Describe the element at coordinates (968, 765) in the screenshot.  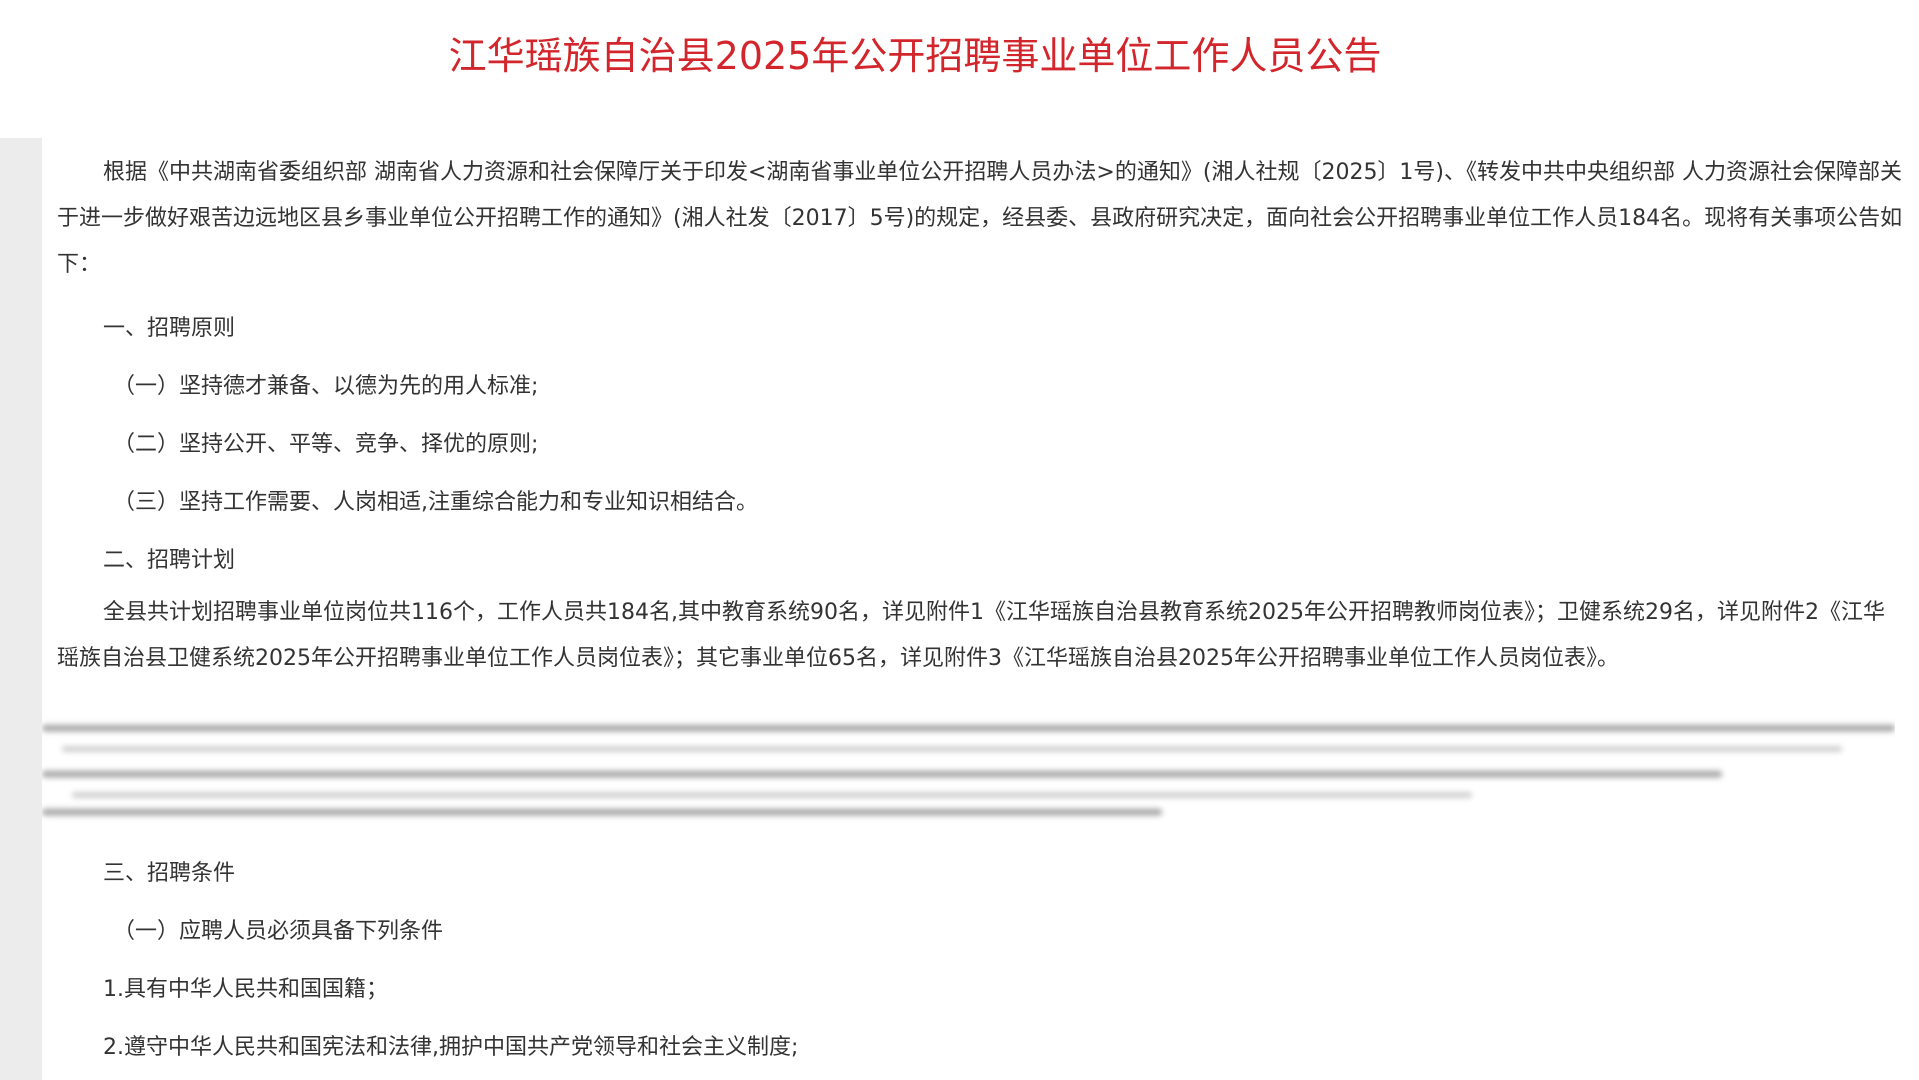
I see `redacted-blurred-area` at that location.